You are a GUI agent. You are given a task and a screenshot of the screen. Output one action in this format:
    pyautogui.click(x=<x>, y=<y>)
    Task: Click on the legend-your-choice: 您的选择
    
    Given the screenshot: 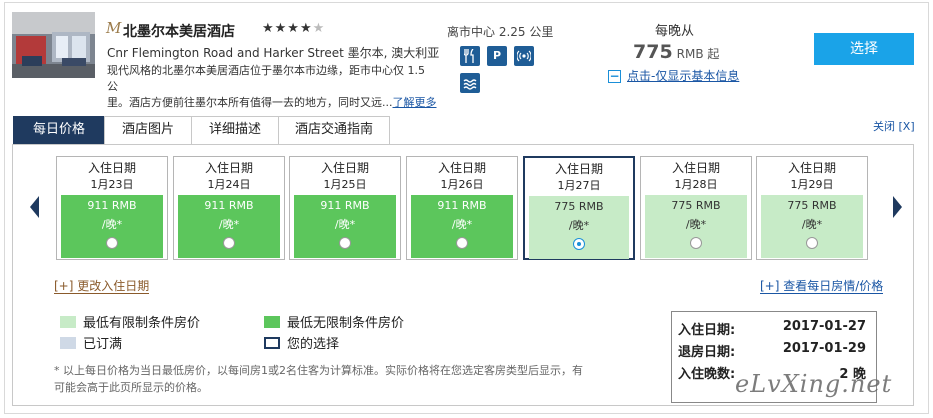 What is the action you would take?
    pyautogui.click(x=301, y=342)
    